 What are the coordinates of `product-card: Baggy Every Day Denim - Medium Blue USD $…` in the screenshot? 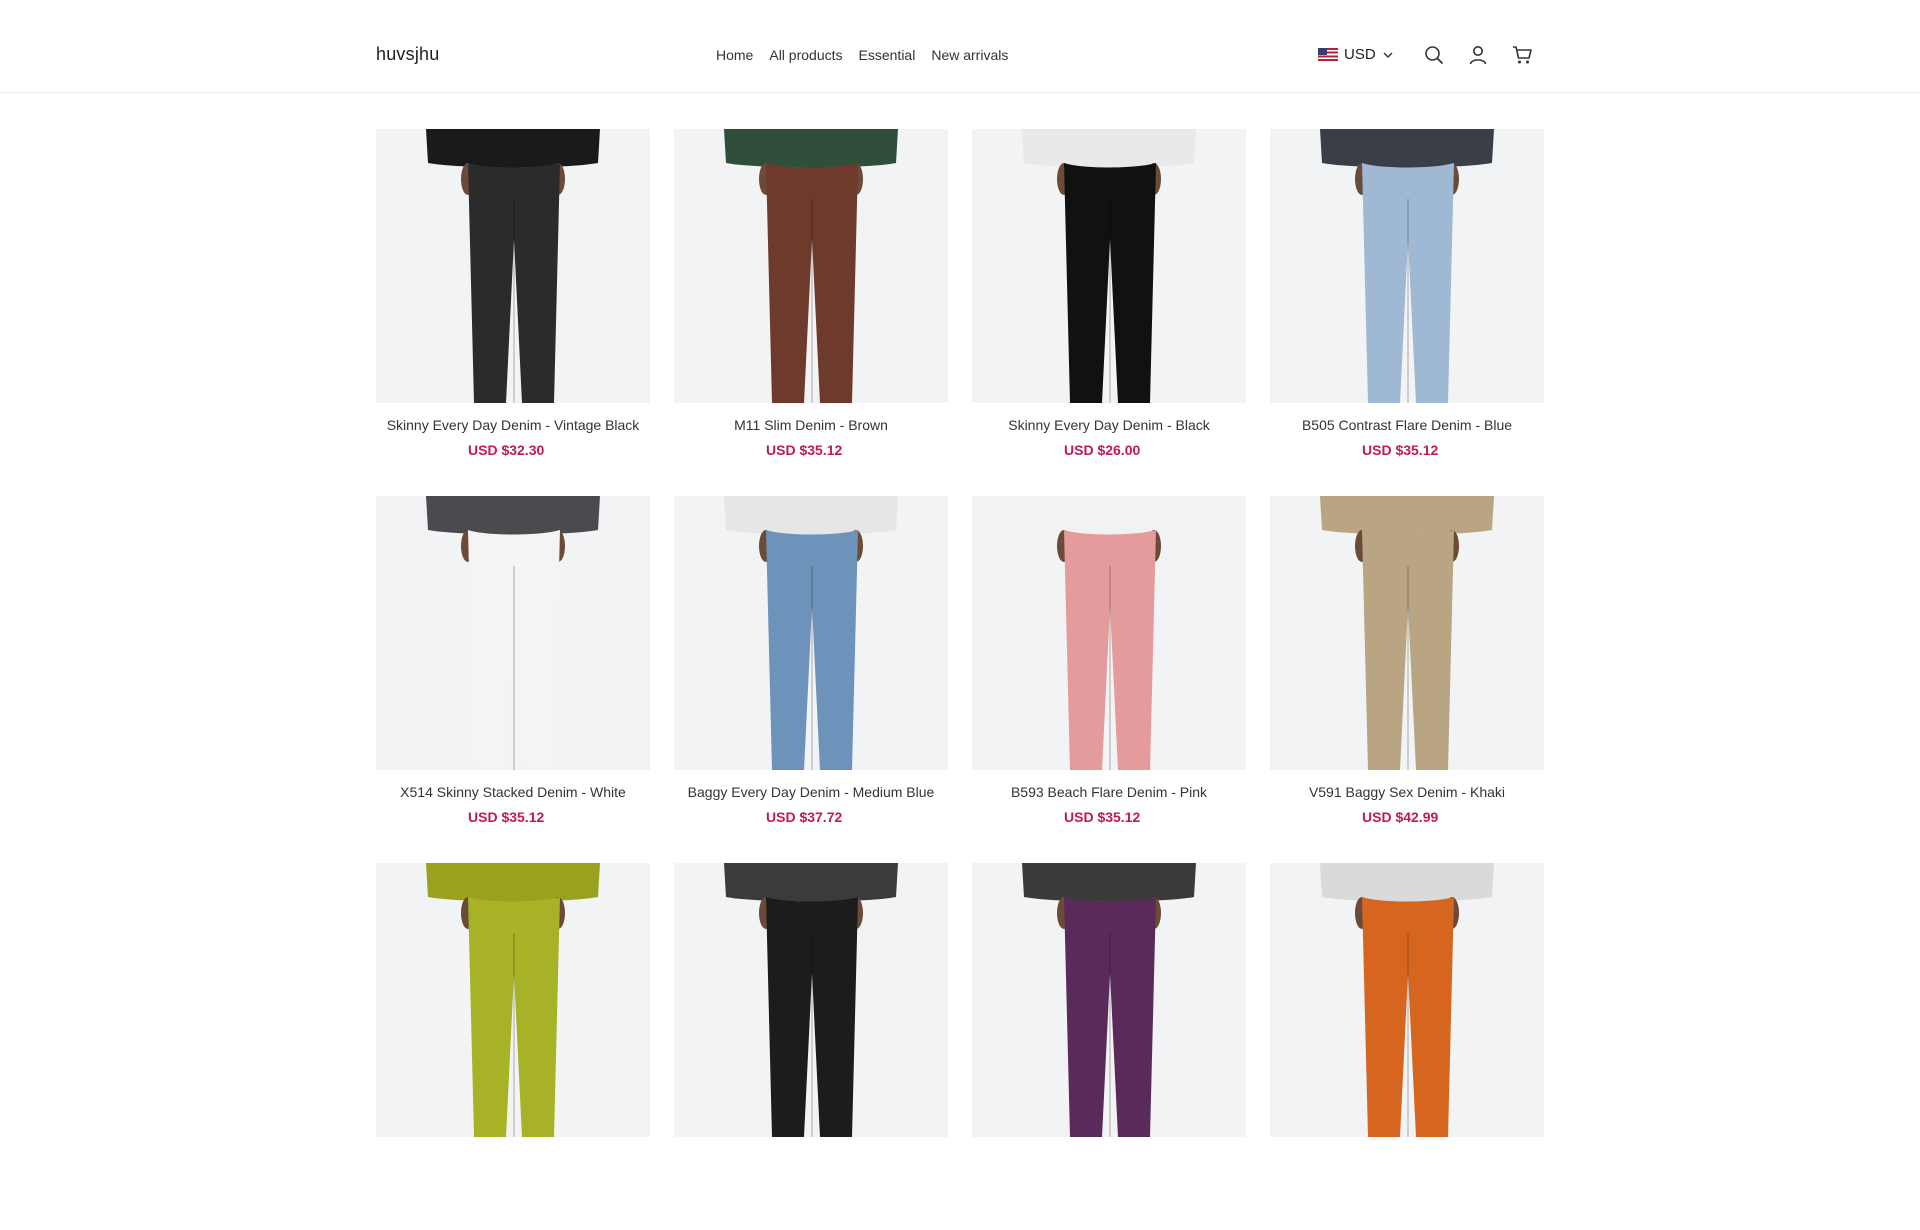 It's located at (811, 679).